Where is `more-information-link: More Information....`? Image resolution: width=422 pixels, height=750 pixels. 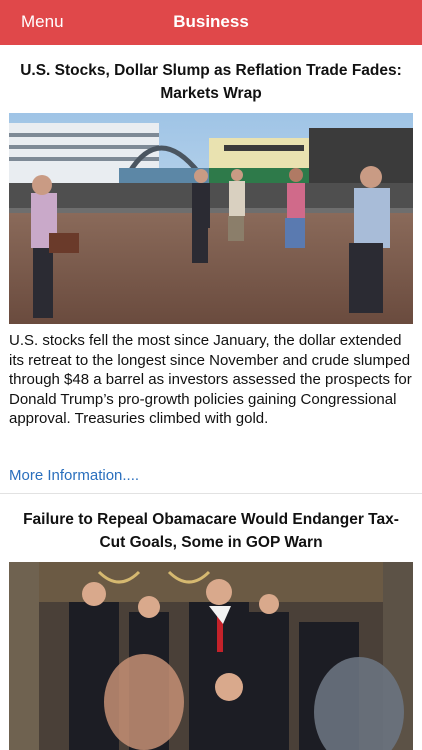 more-information-link: More Information.... is located at coordinates (74, 475).